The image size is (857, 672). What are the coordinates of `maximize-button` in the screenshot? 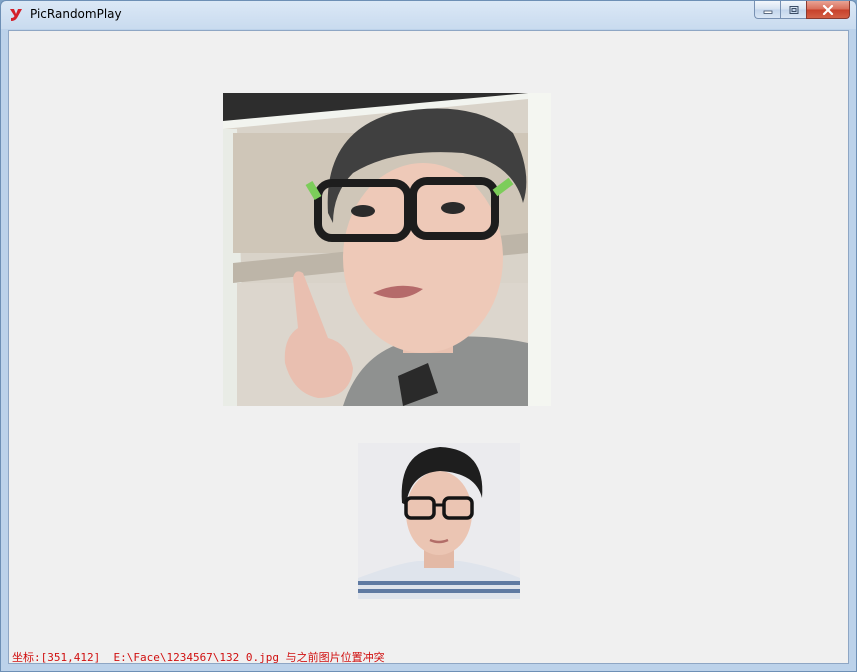 It's located at (793, 10).